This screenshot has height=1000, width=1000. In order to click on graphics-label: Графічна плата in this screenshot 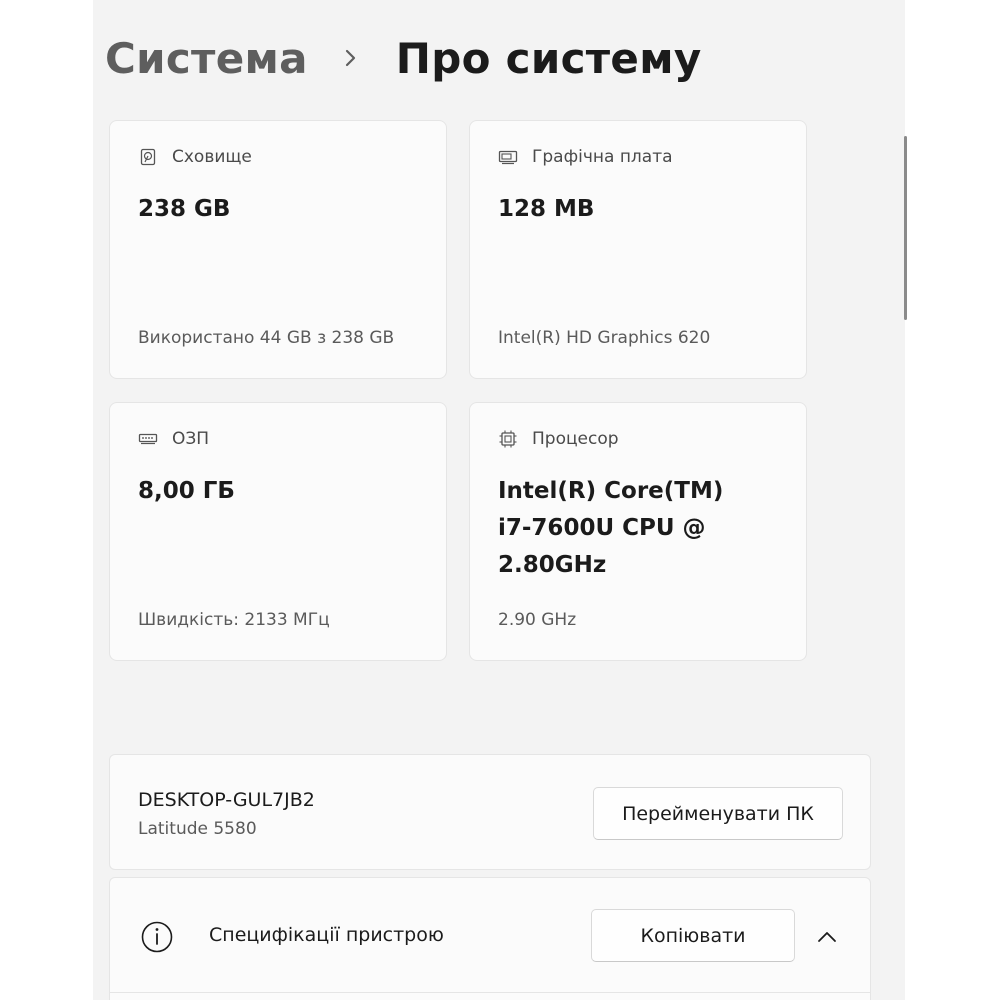, I will do `click(602, 157)`.